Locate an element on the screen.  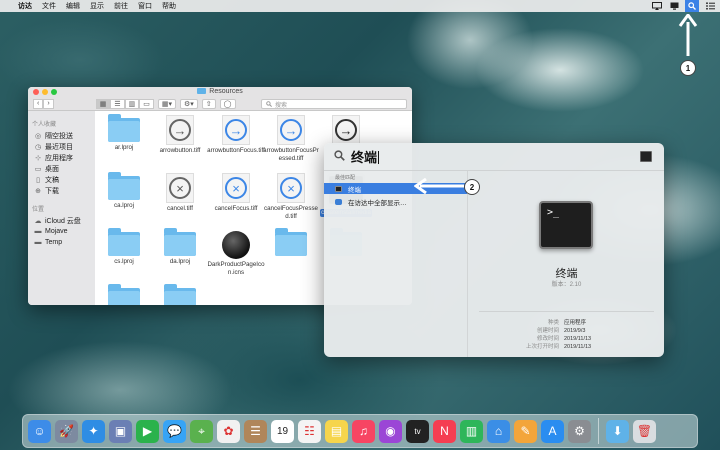
desktop-icon: ▭ is located at coordinates (38, 169).